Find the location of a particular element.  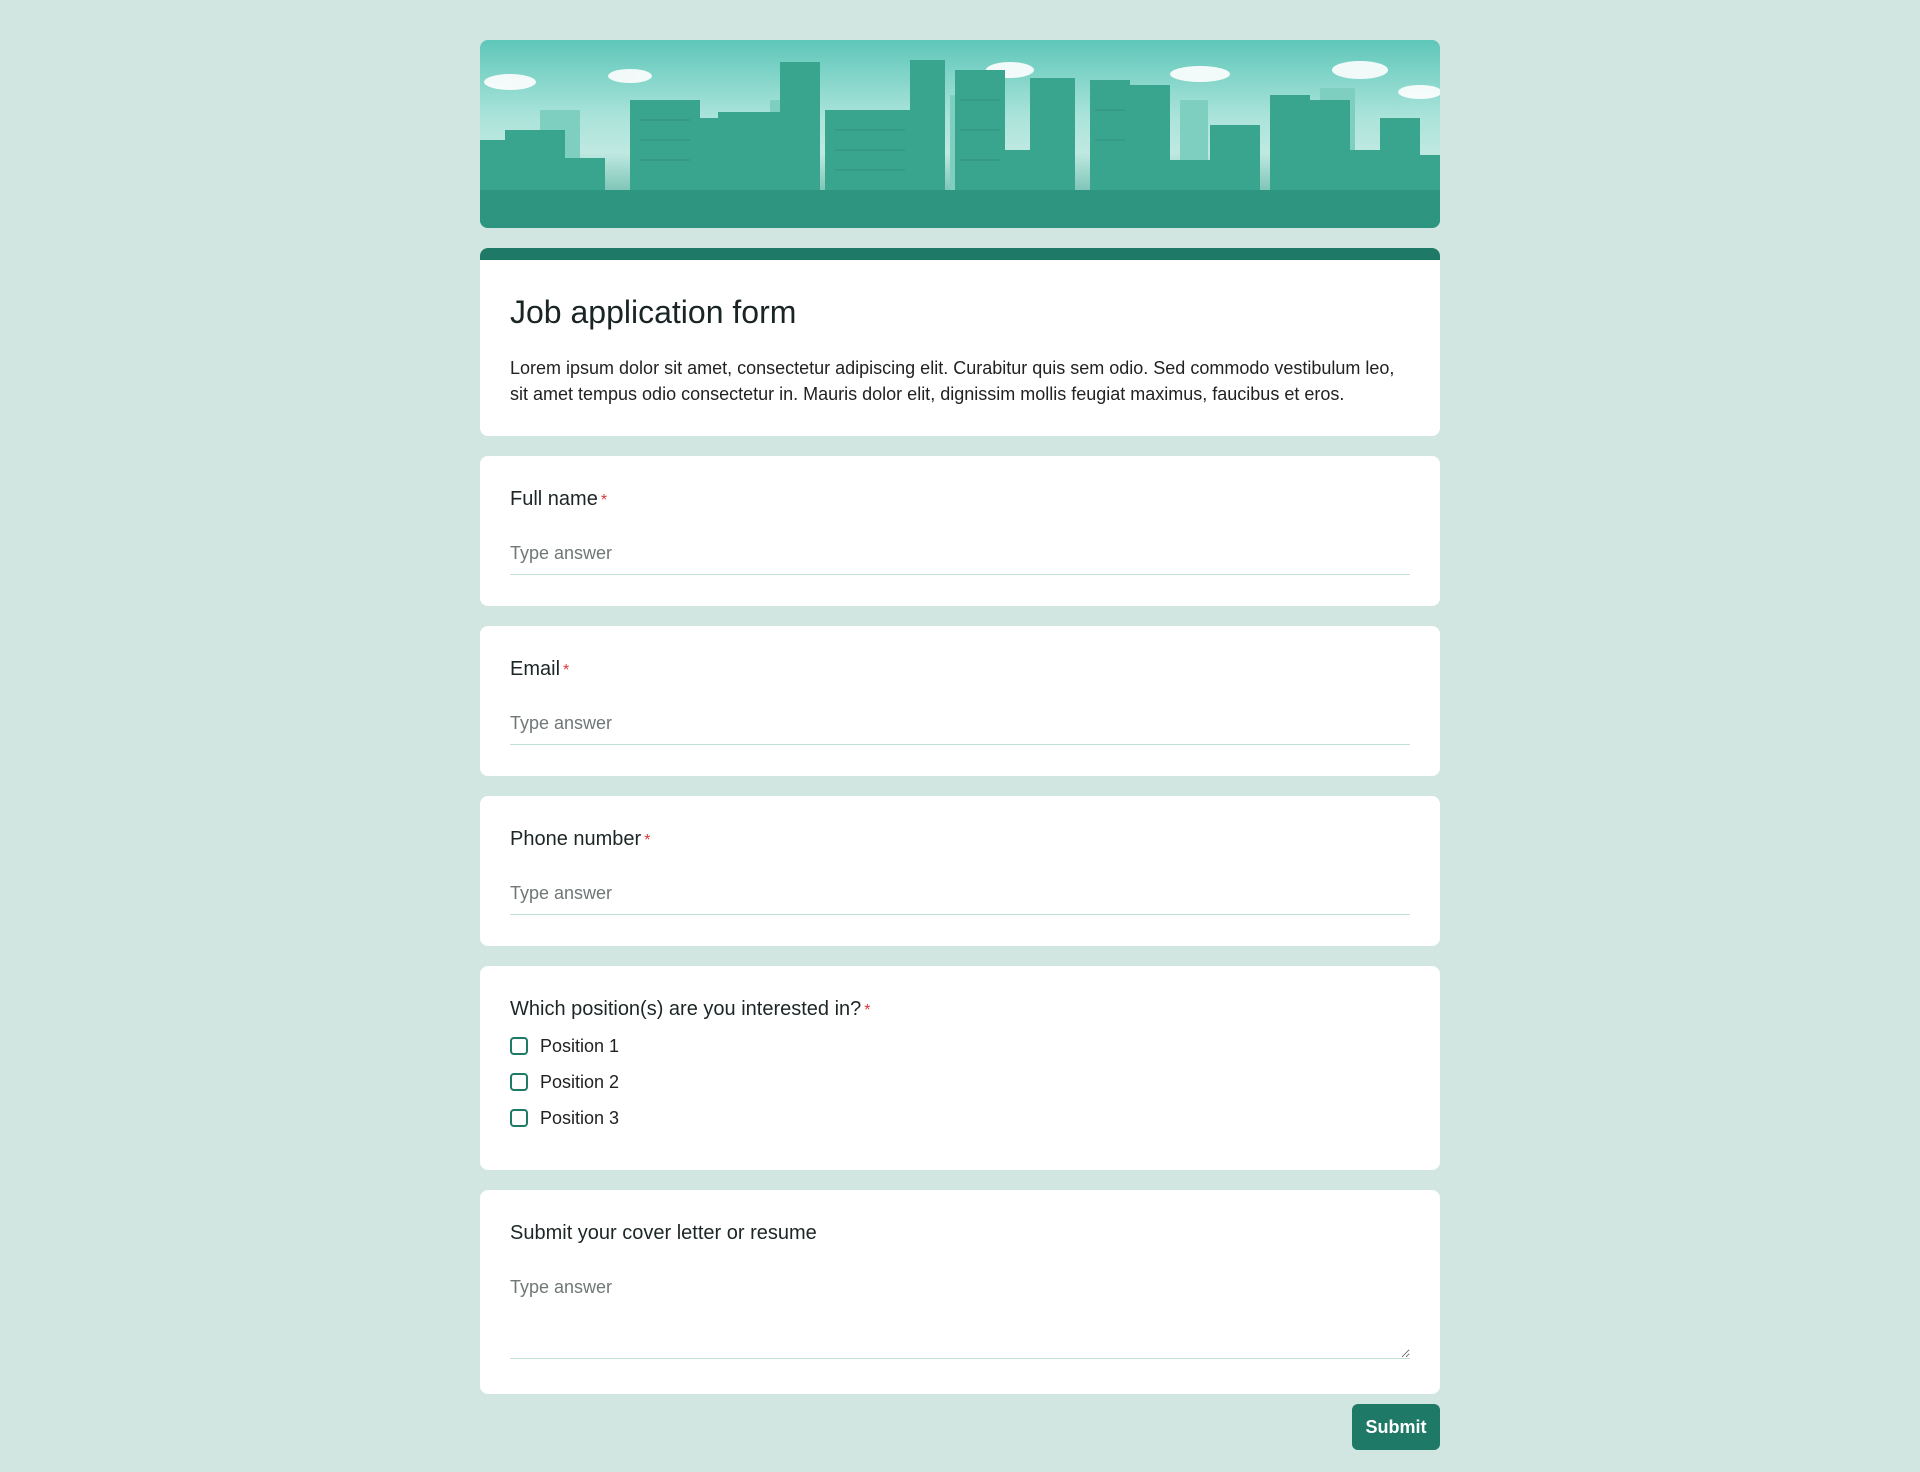

question-label-cover-letter: Submit your cover letter or resume is located at coordinates (960, 1233).